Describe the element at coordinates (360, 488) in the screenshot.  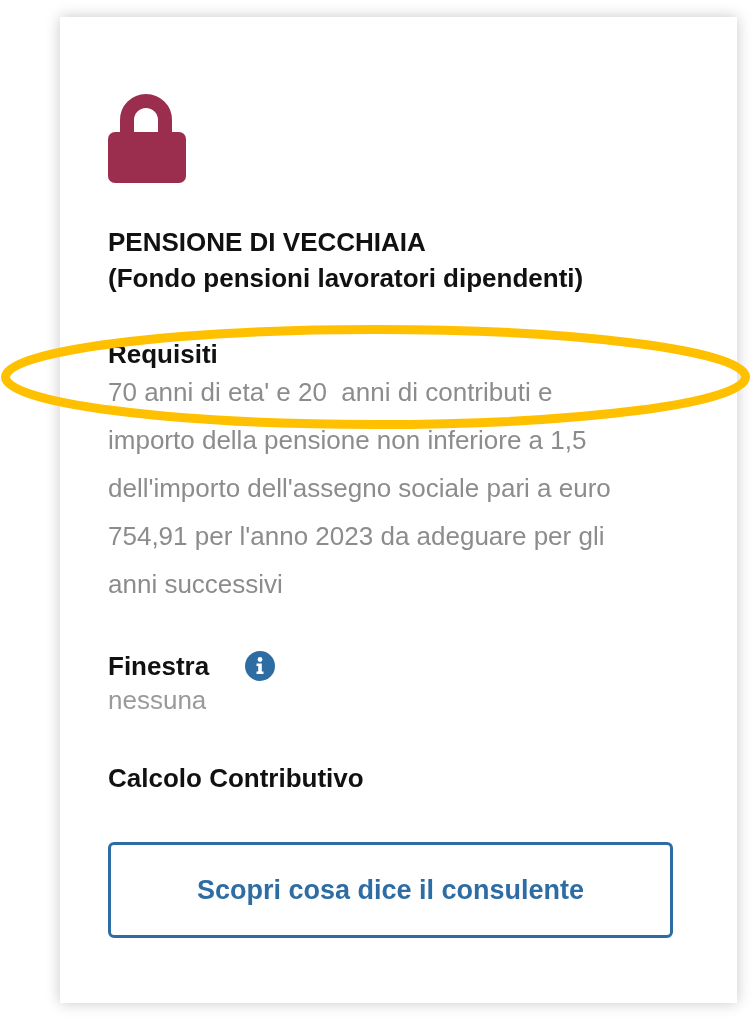
I see `requirements-text: 70 anni di eta' e 20 anni di contributi e importo della pensione non inferiore a 1,5 dell'importo dell'assegno sociale pari a euro 754,91 per l'anno 2023 da adeguare per gli anni successivi` at that location.